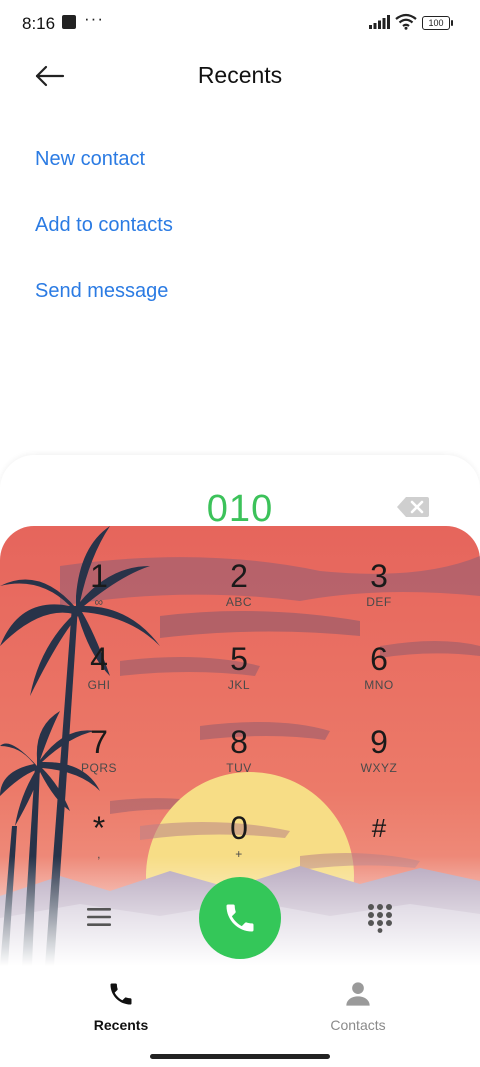  I want to click on key-letters: ABC, so click(239, 602).